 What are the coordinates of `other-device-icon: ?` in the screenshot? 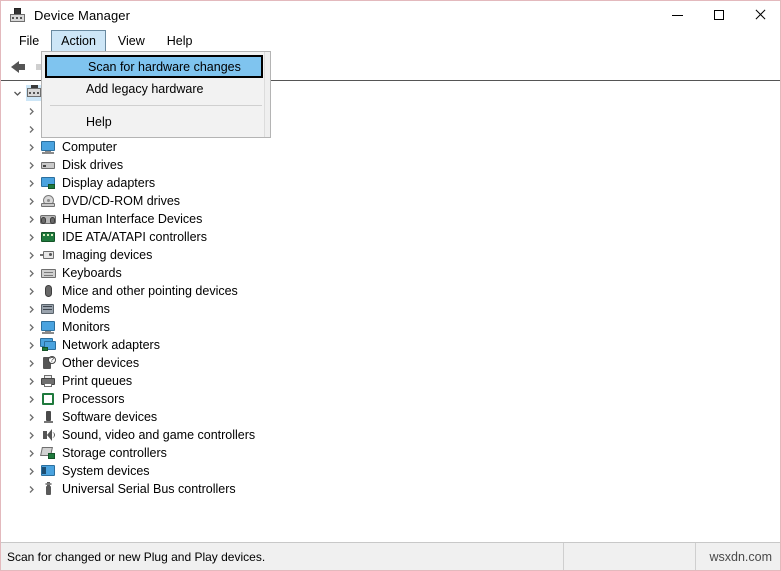 It's located at (48, 363).